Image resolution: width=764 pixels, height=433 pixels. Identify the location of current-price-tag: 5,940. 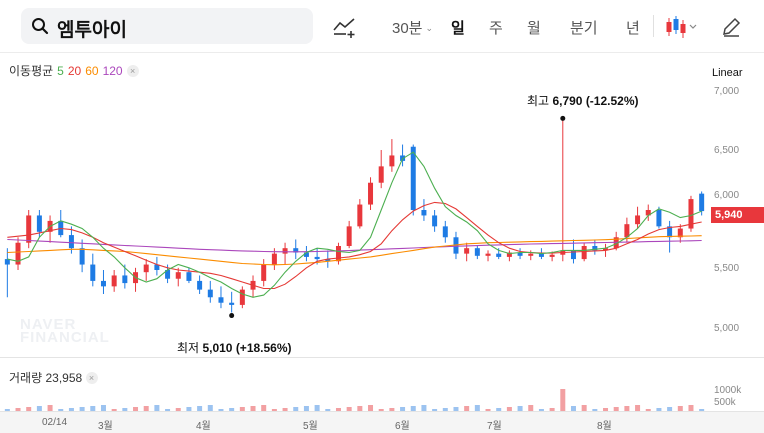
(737, 215).